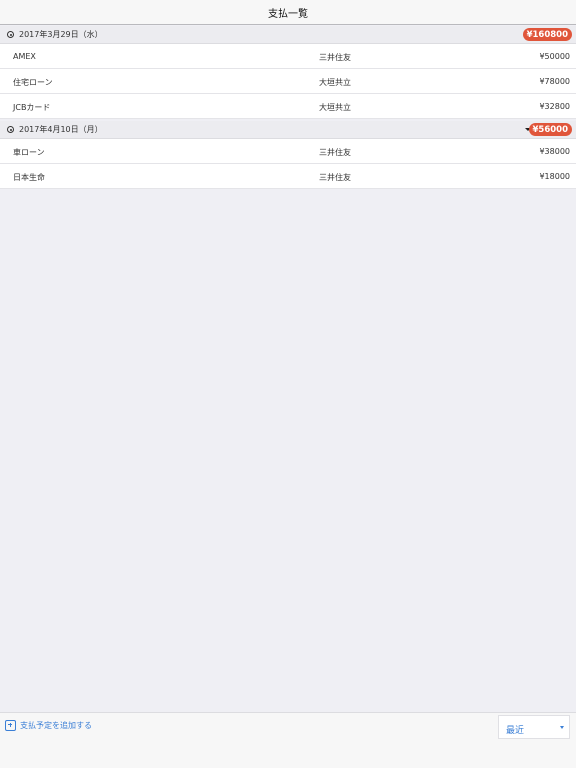 This screenshot has width=576, height=768. I want to click on section-header: 2017年3月29日（水） ¥160800, so click(288, 35).